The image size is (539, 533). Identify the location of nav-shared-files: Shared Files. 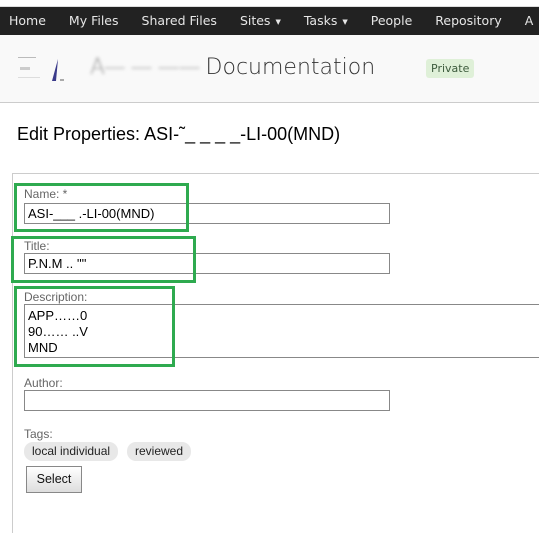
(175, 21).